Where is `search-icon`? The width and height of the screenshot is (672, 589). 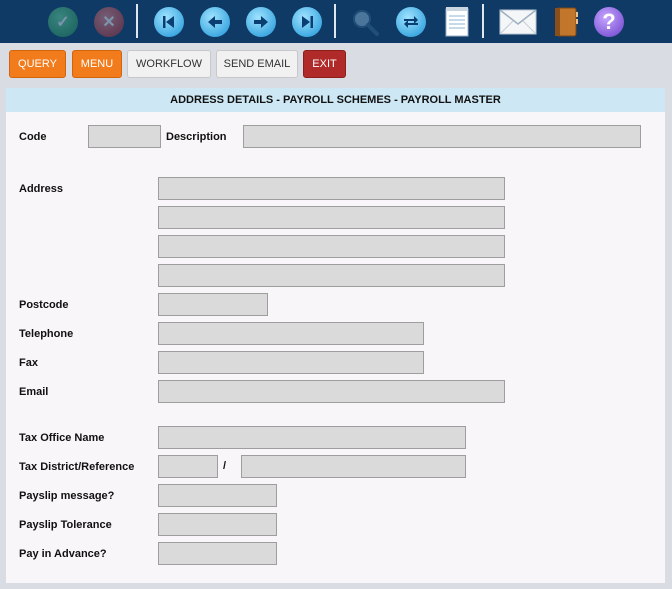
search-icon is located at coordinates (366, 23).